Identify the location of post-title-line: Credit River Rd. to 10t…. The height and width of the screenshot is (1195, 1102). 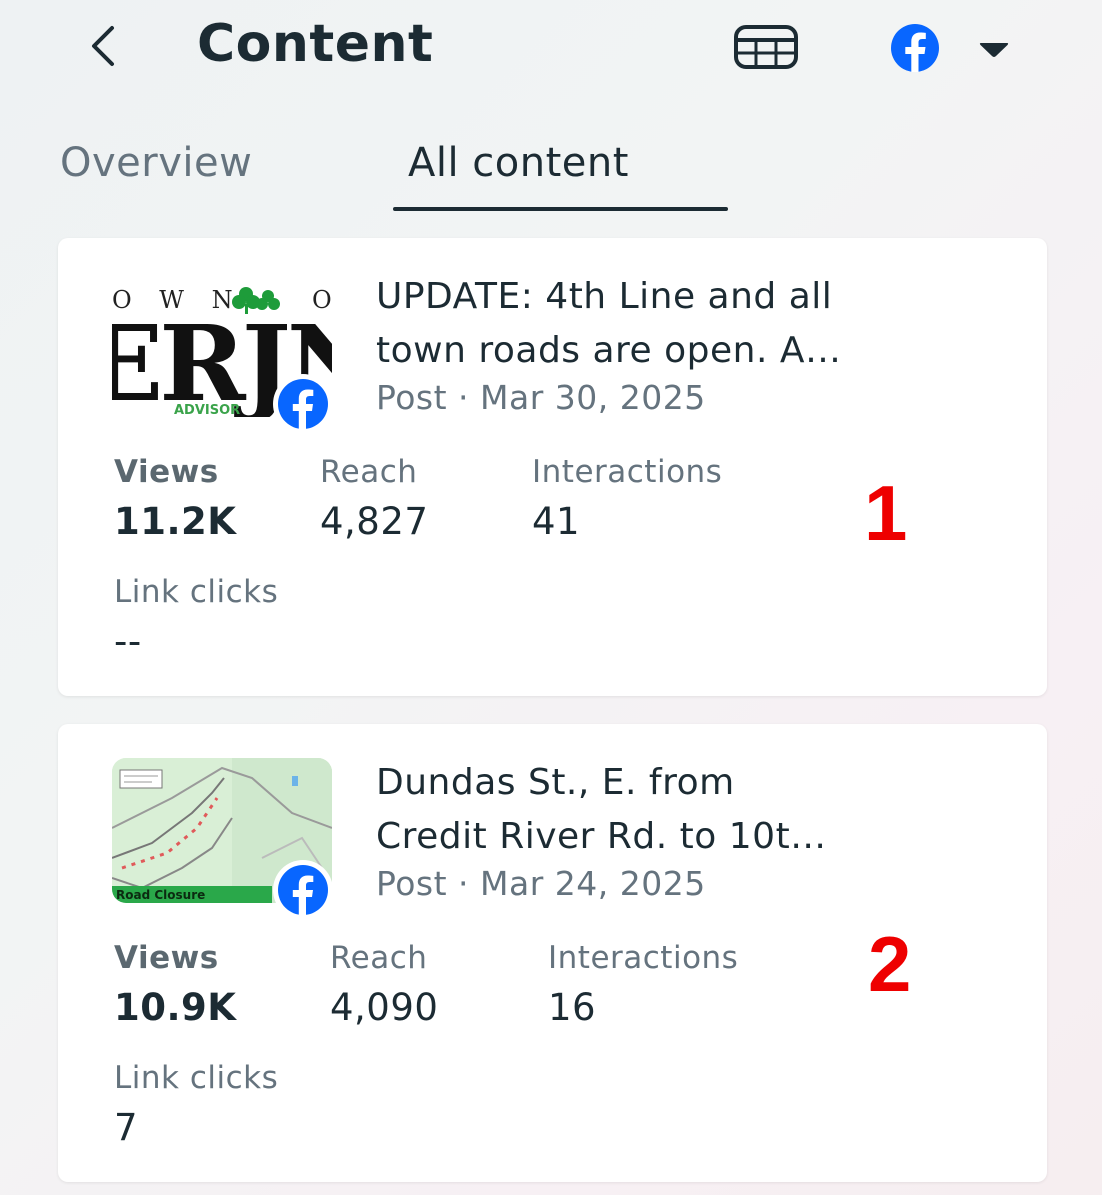
(601, 836).